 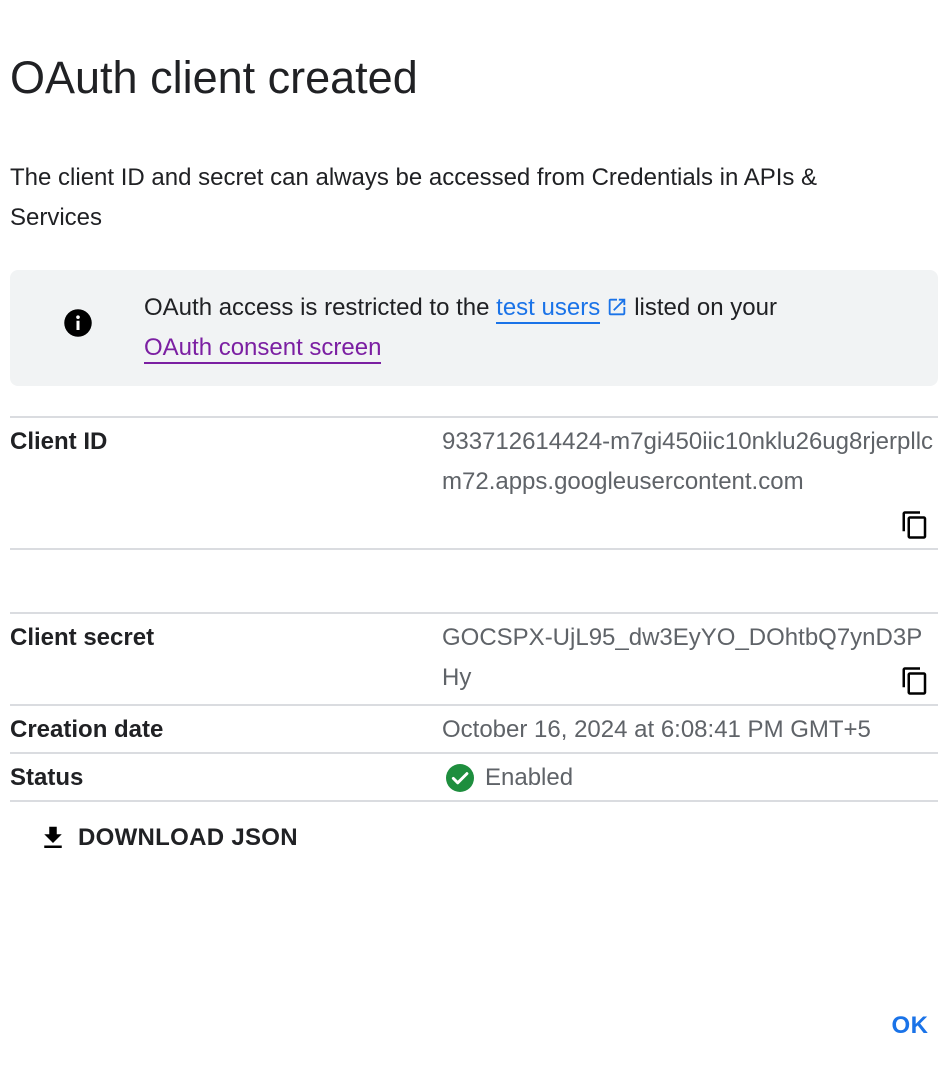 What do you see at coordinates (263, 349) in the screenshot?
I see `oauth-consent-screen-link: OAuth consent screen` at bounding box center [263, 349].